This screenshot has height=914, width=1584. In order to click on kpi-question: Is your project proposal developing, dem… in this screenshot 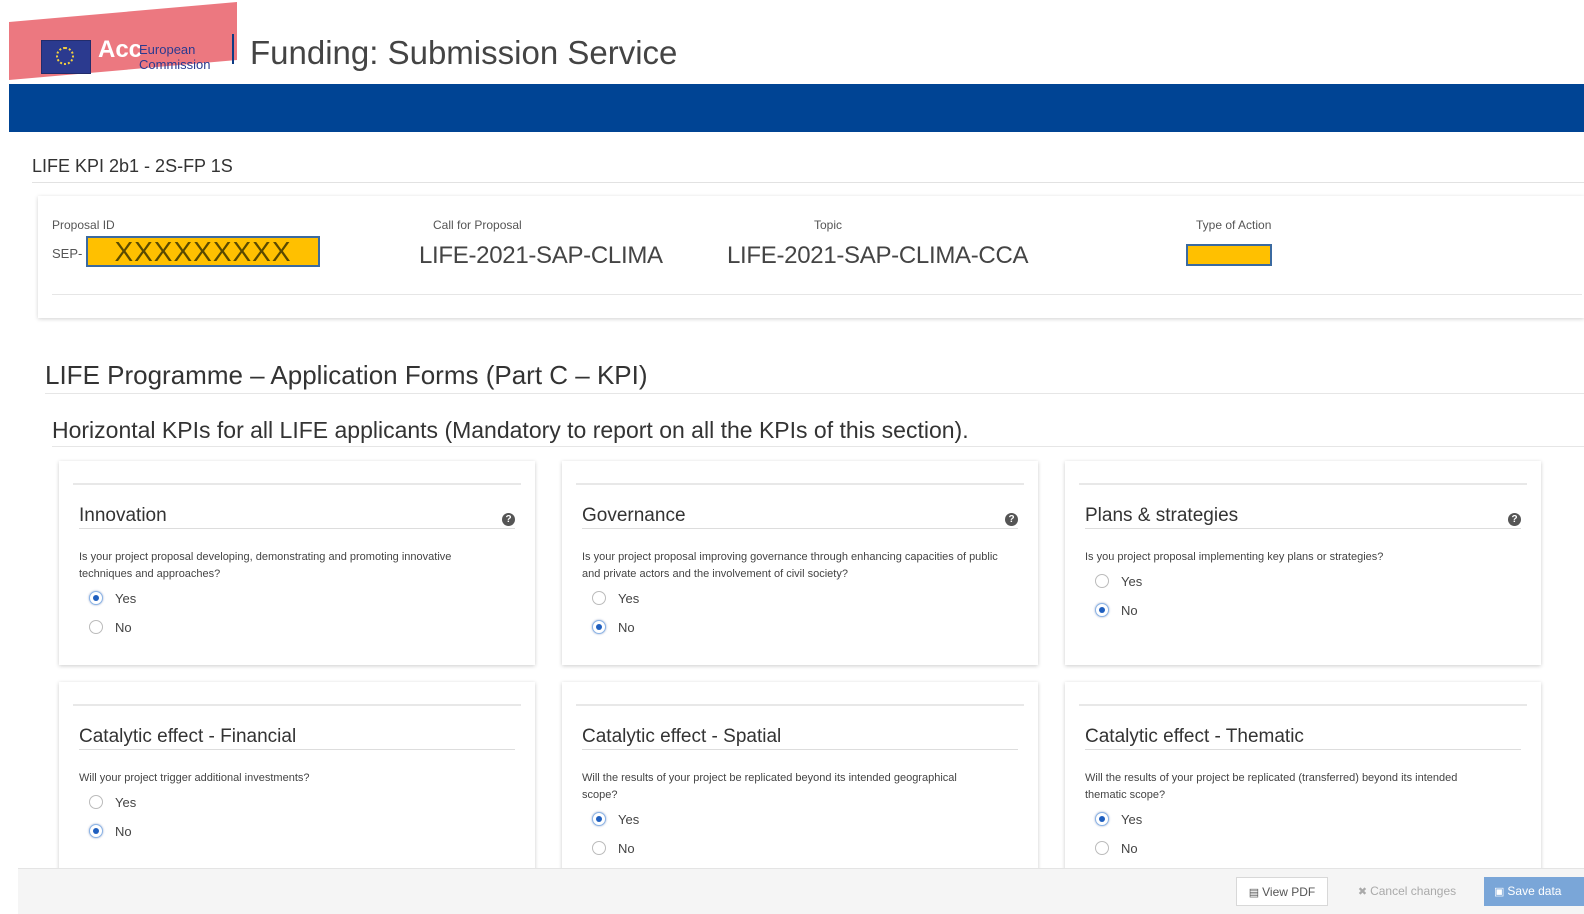, I will do `click(265, 565)`.